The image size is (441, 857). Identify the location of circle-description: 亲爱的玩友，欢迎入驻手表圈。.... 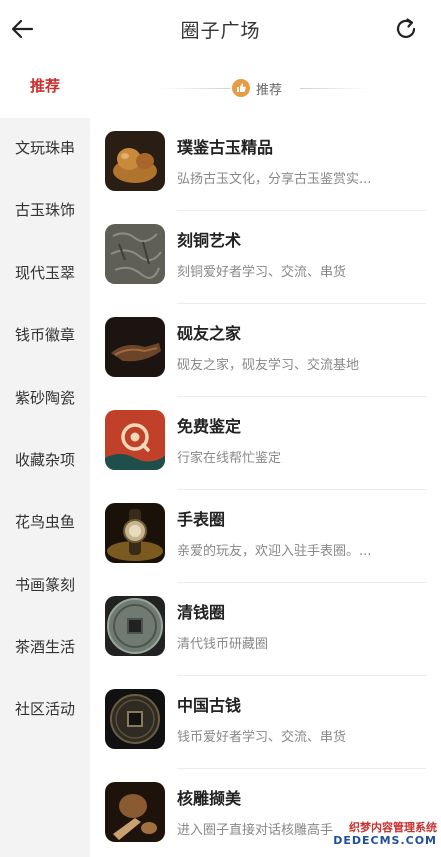
(274, 551).